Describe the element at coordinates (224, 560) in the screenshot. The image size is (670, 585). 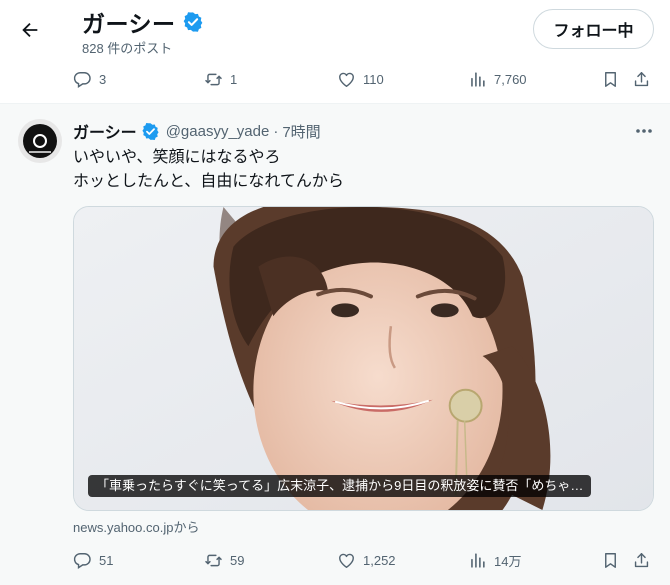
I see `repost-button: 59` at that location.